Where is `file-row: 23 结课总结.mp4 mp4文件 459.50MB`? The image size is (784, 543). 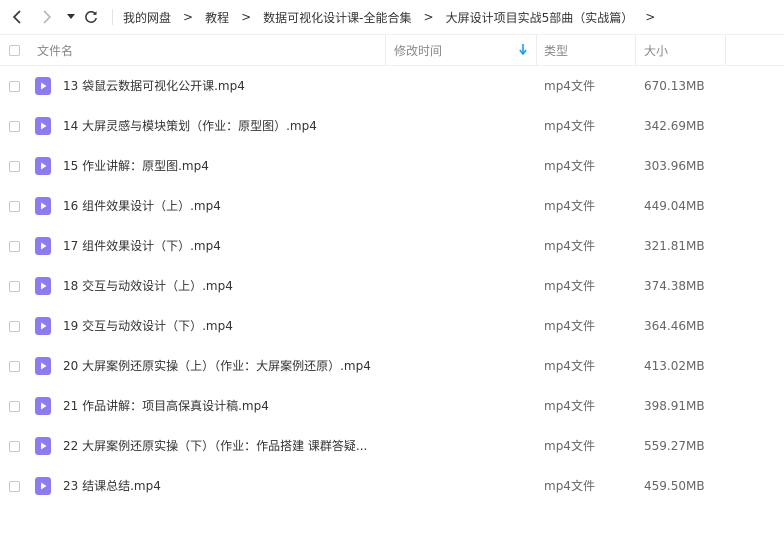 file-row: 23 结课总结.mp4 mp4文件 459.50MB is located at coordinates (392, 486).